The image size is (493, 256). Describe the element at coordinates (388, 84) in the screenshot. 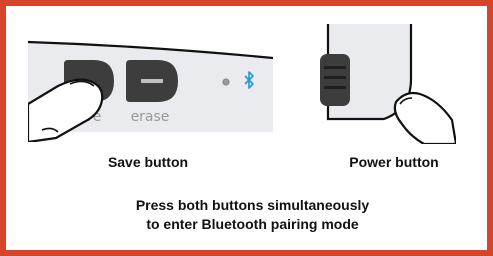

I see `device-side-view` at that location.